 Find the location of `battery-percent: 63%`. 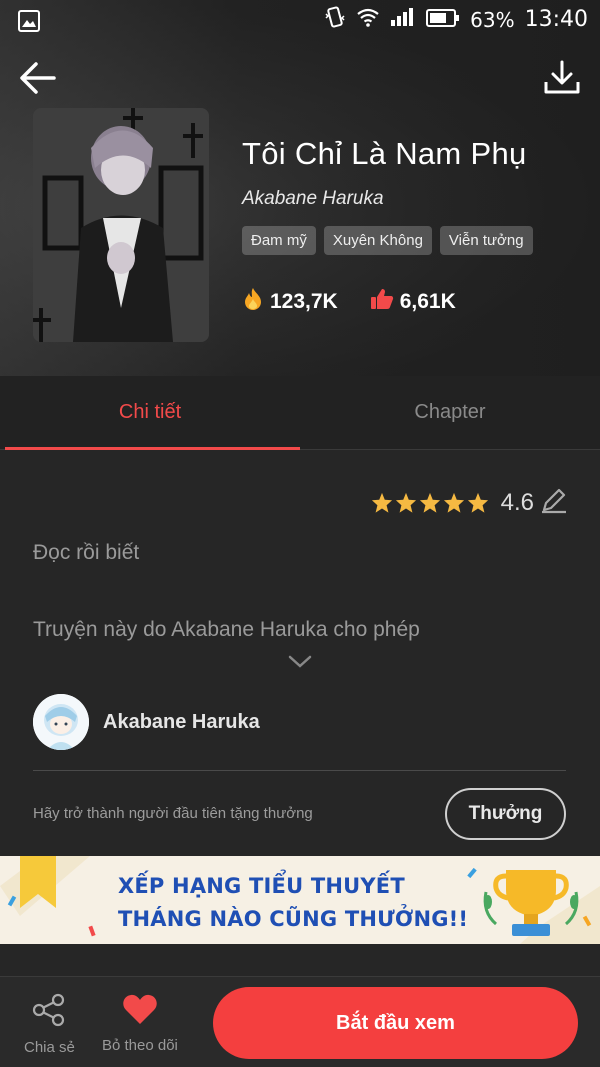

battery-percent: 63% is located at coordinates (492, 19).